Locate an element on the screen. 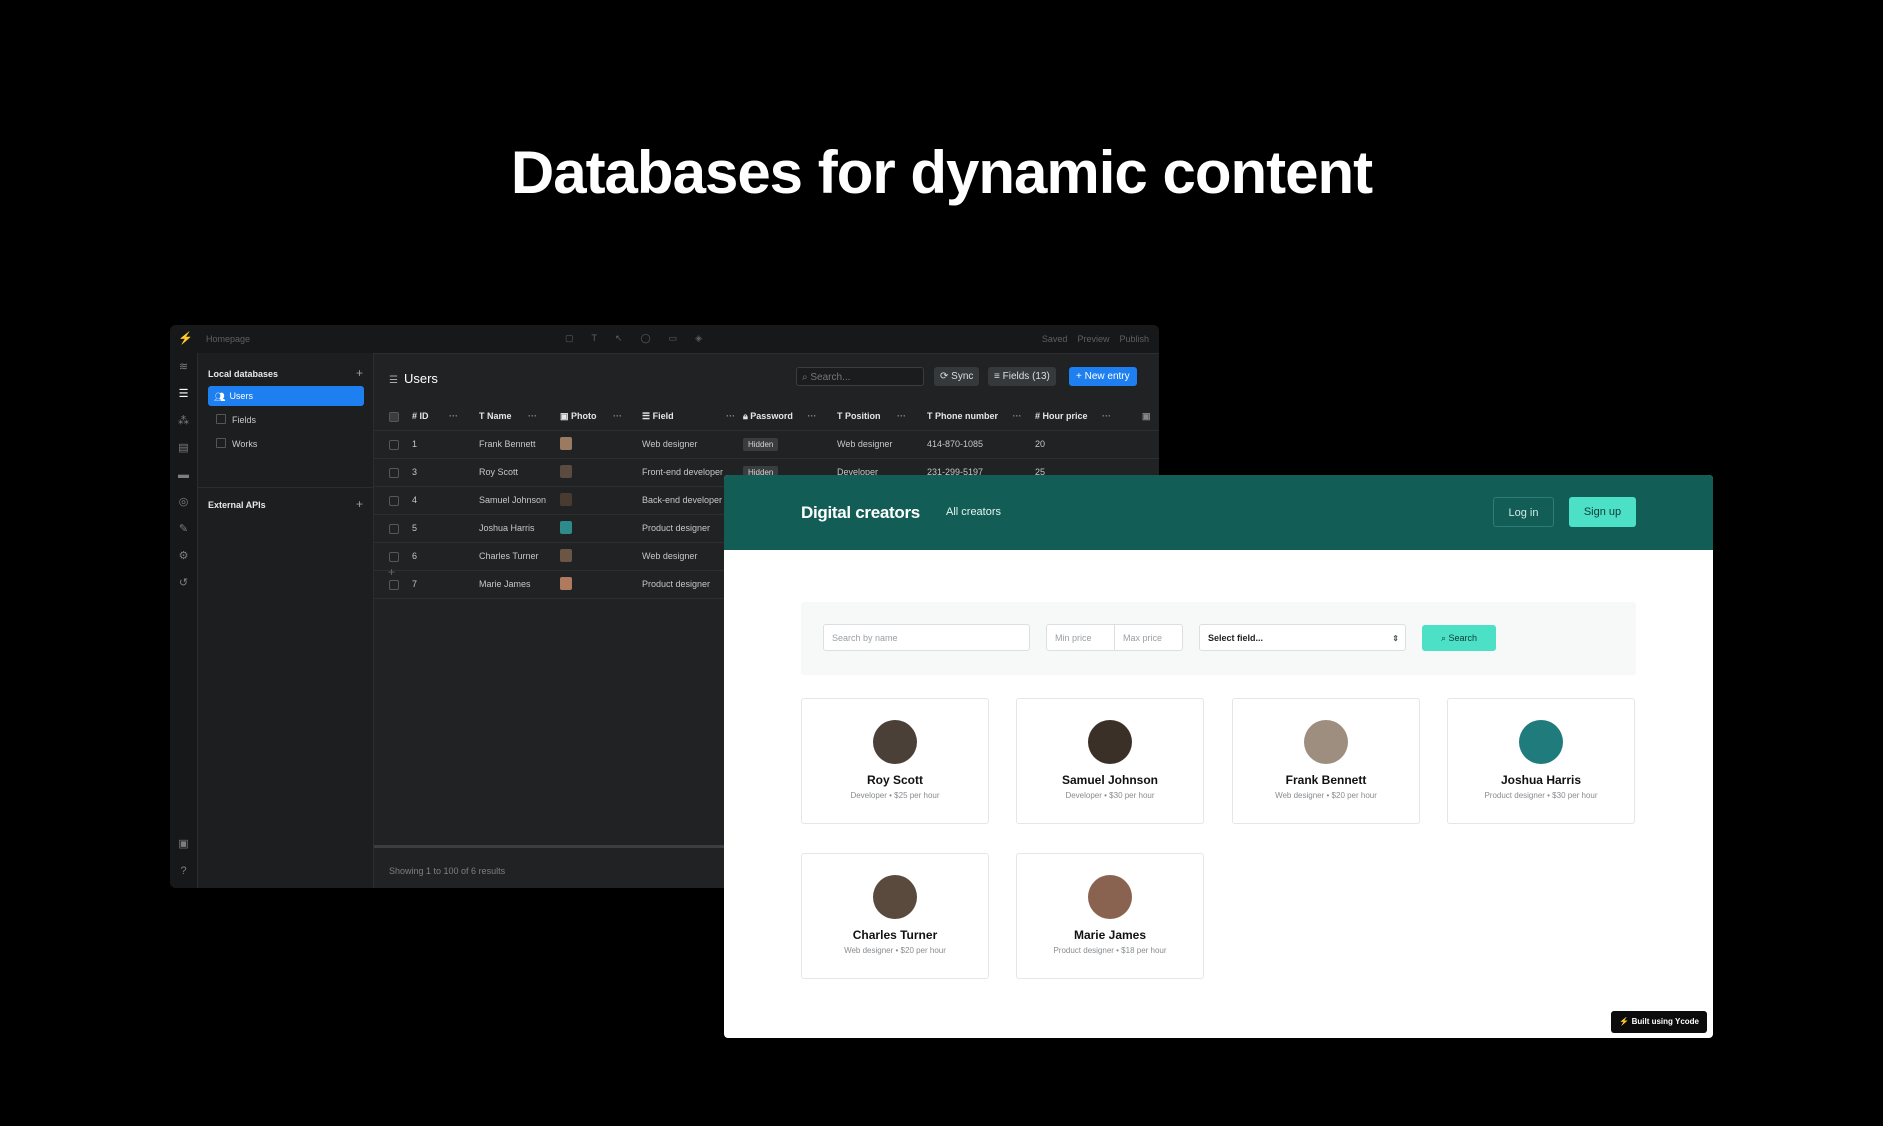 The image size is (1883, 1126). box-tool-icon: ▢ is located at coordinates (569, 338).